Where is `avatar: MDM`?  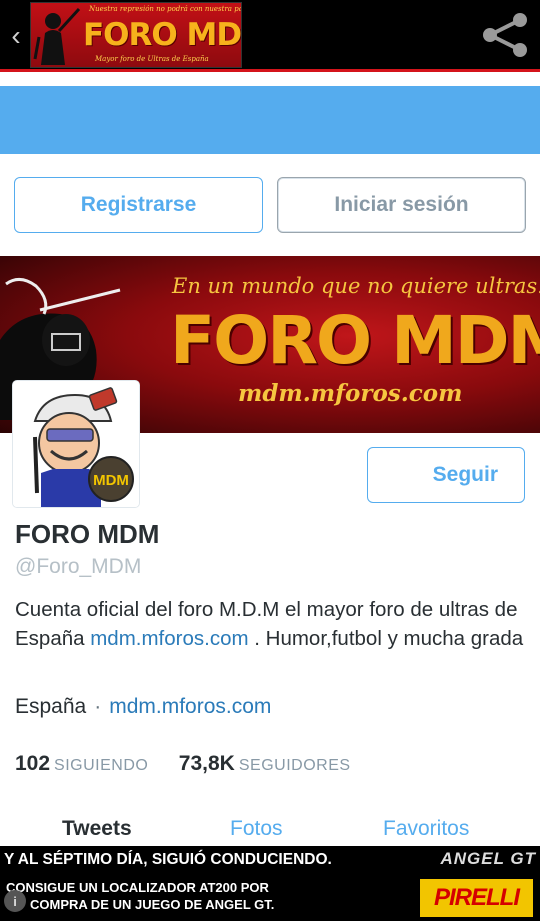
avatar: MDM is located at coordinates (76, 444).